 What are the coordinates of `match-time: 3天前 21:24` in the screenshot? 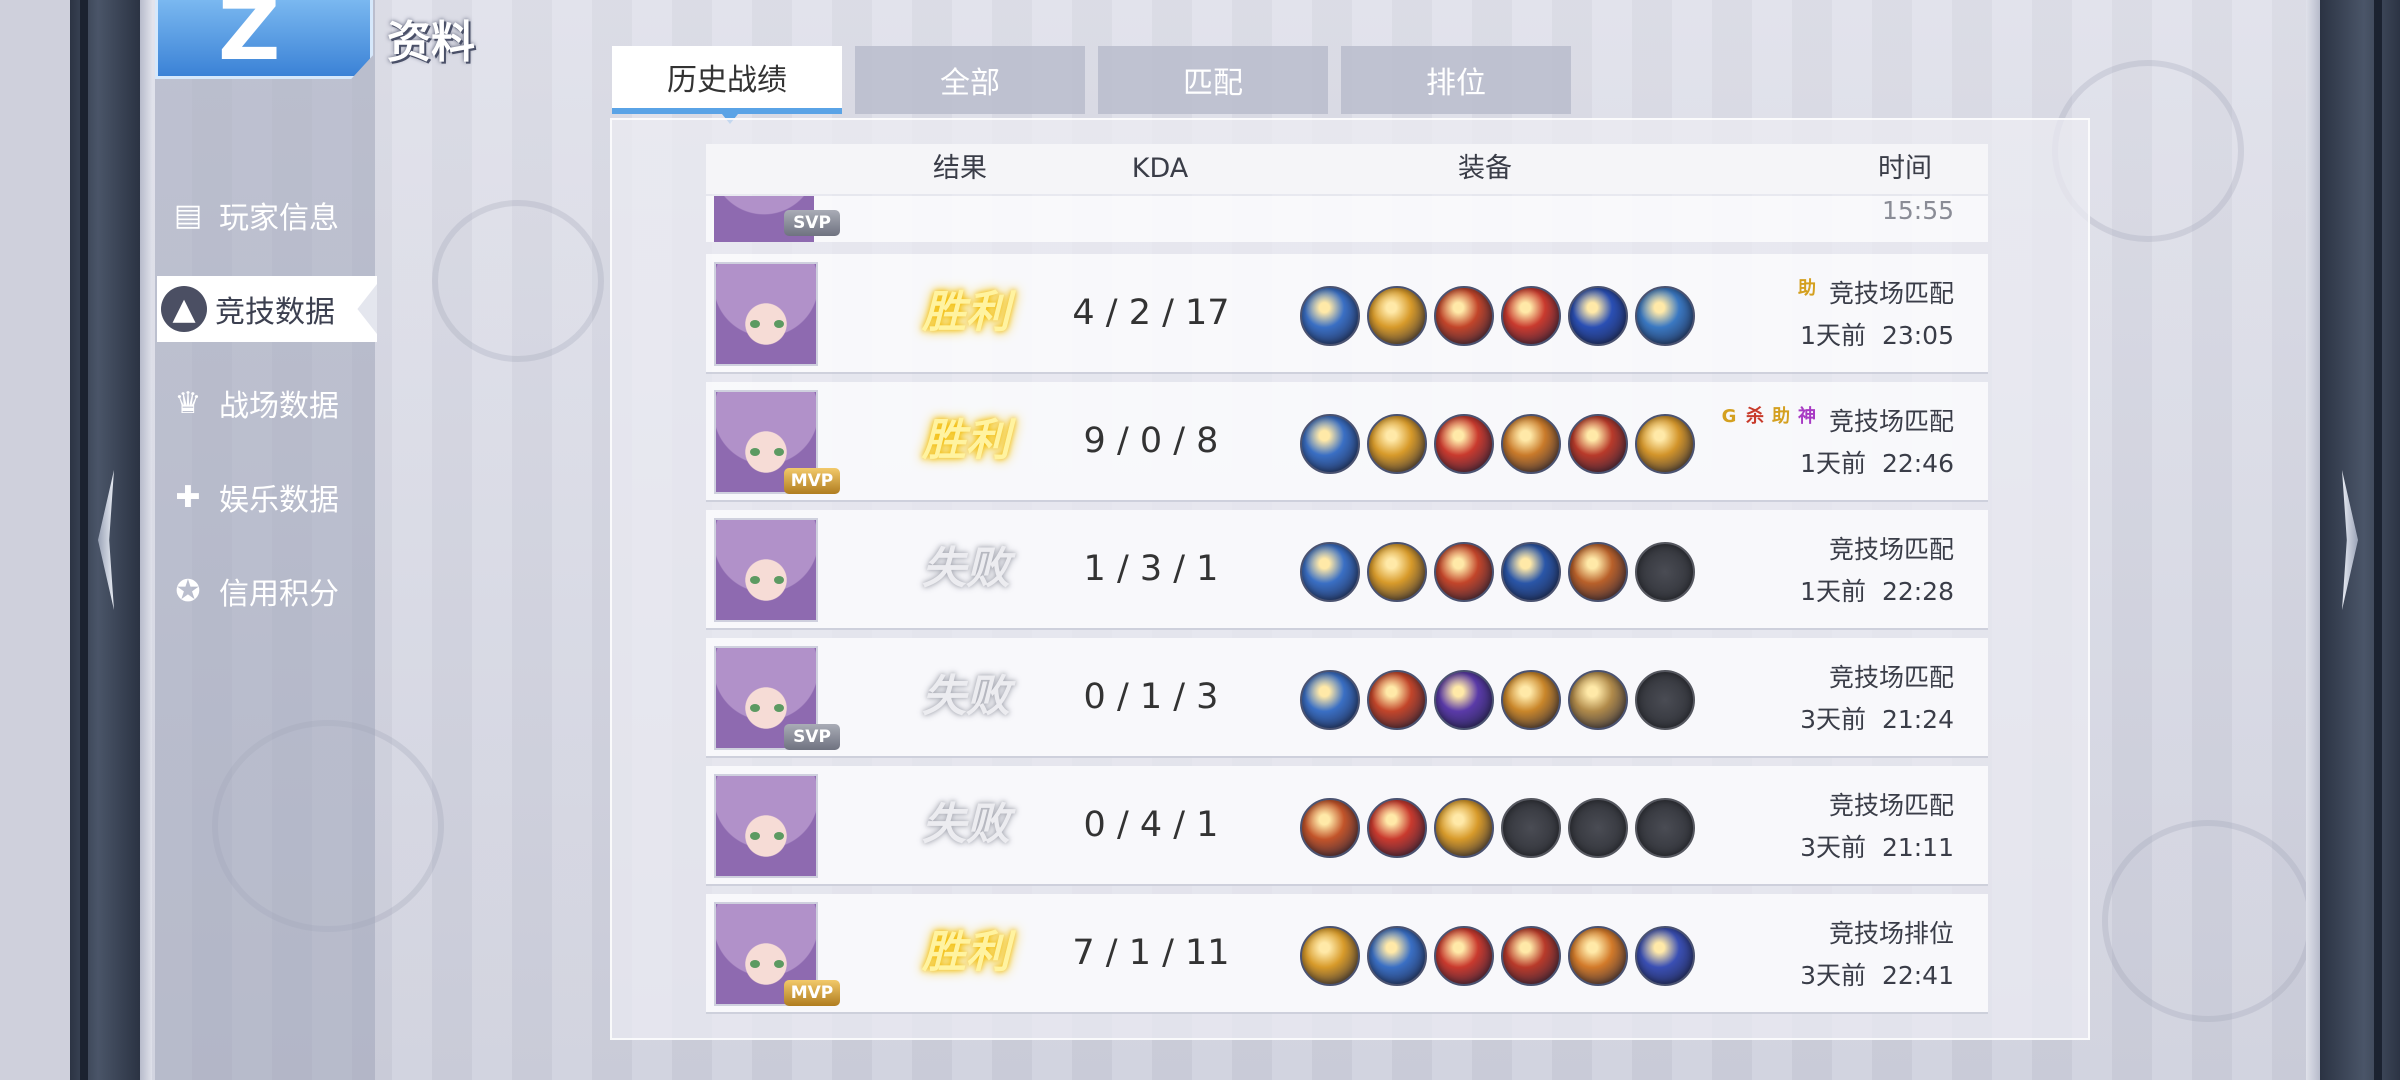 It's located at (1877, 719).